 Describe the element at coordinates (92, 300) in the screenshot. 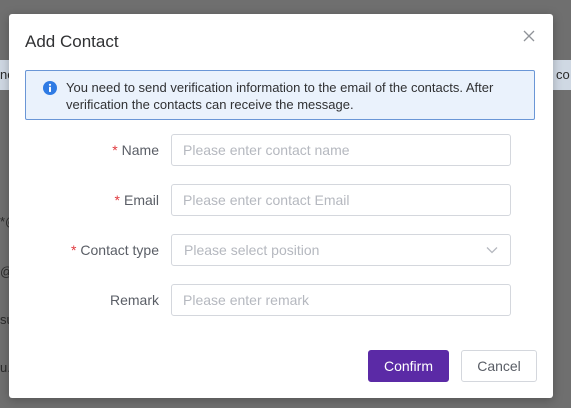

I see `remark-label: Remark` at that location.